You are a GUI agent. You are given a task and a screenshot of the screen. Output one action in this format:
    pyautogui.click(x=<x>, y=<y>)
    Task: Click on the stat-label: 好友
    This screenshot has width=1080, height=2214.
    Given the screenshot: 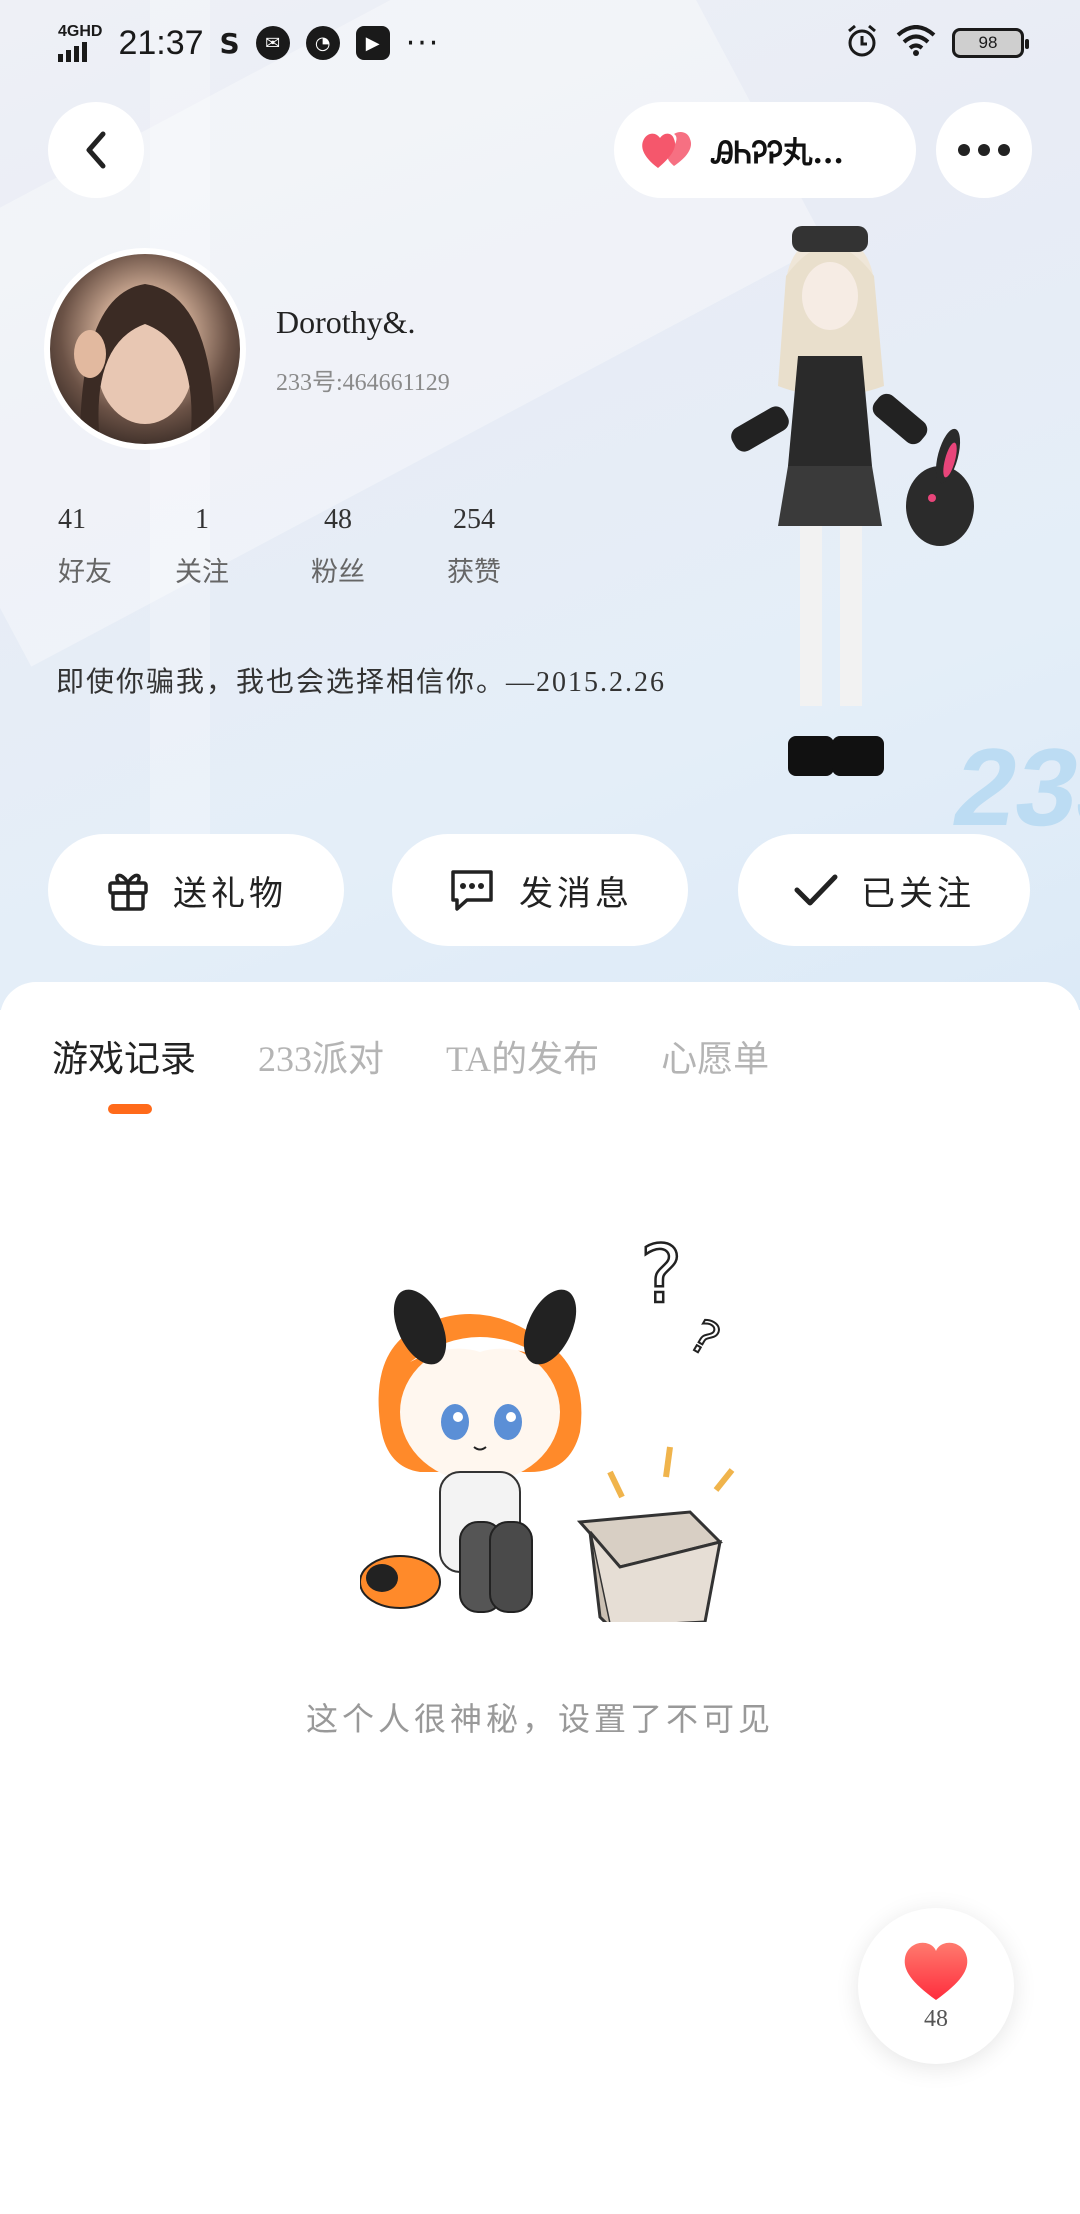 What is the action you would take?
    pyautogui.click(x=85, y=572)
    